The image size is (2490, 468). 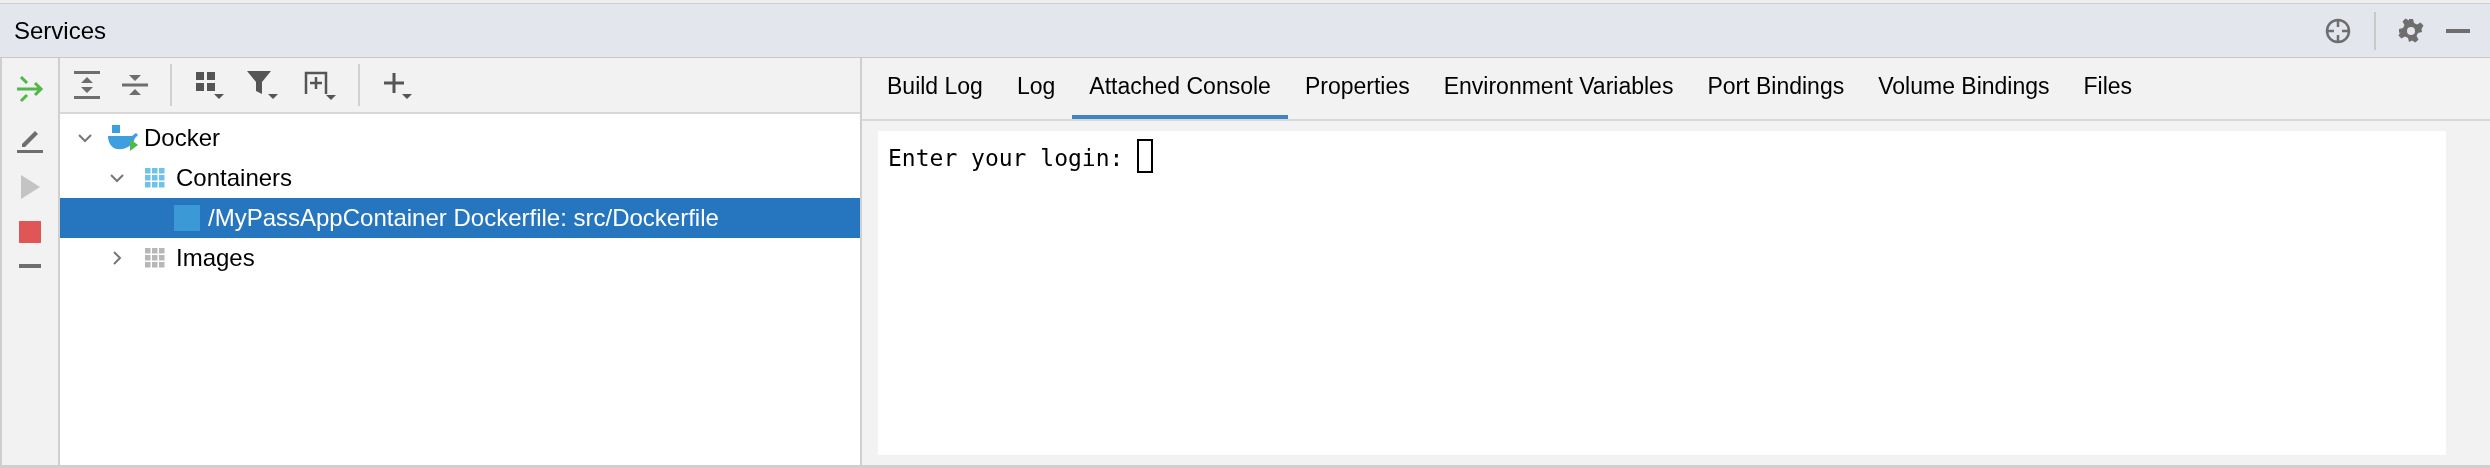 I want to click on tab: Properties, so click(x=1357, y=88).